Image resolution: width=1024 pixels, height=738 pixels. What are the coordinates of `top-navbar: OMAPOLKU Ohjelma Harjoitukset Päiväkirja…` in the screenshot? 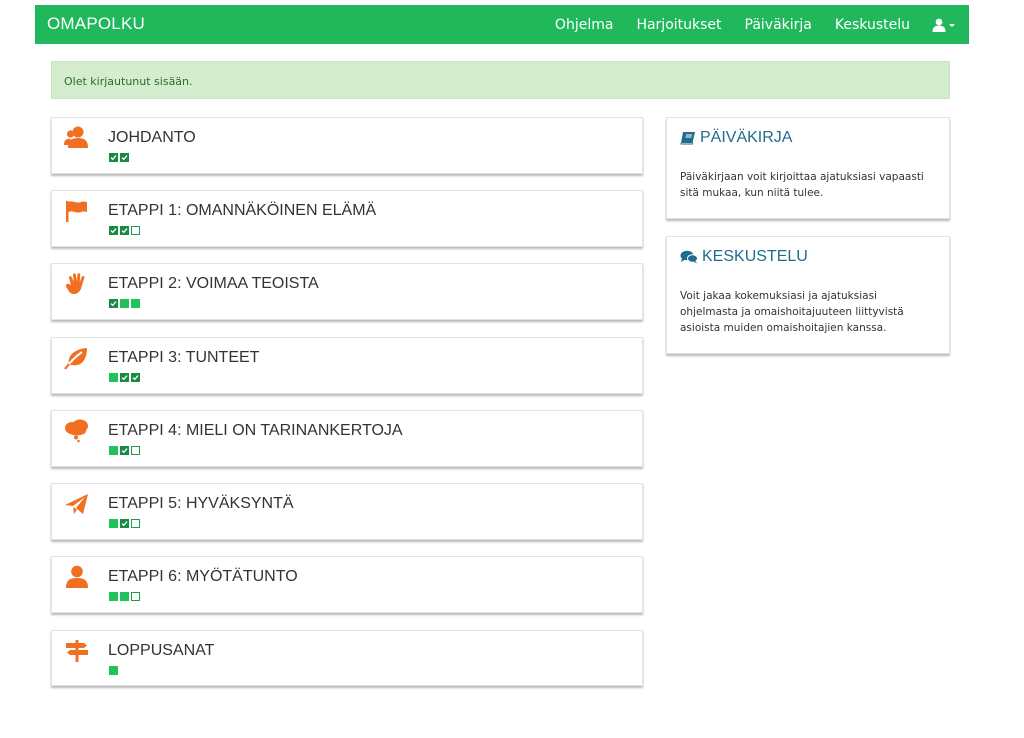 It's located at (502, 24).